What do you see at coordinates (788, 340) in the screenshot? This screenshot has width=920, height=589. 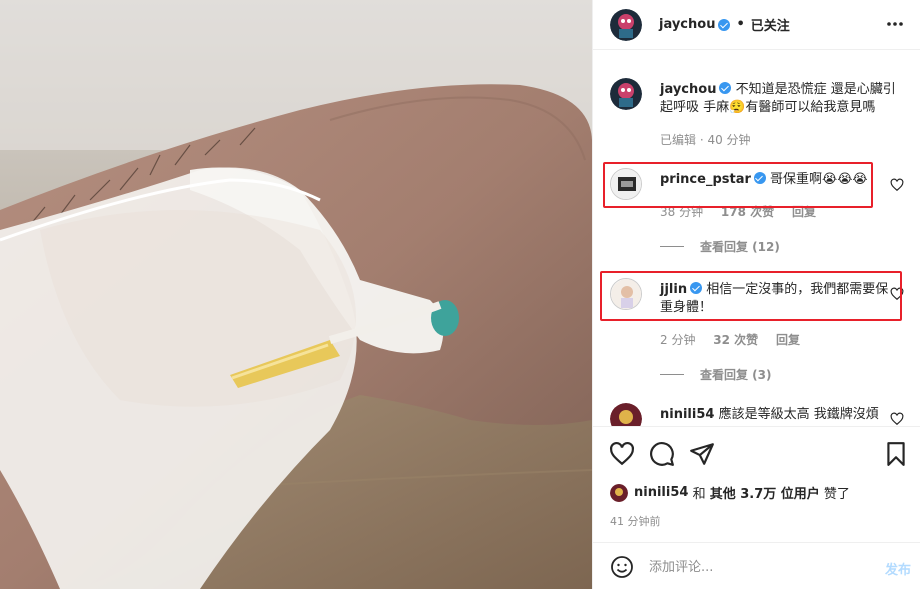 I see `reply-button: 回复` at bounding box center [788, 340].